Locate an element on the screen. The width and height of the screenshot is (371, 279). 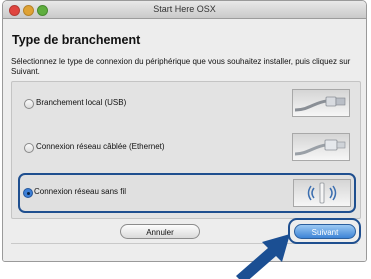
option-wireless-label: Connexion réseau sans fil is located at coordinates (80, 191).